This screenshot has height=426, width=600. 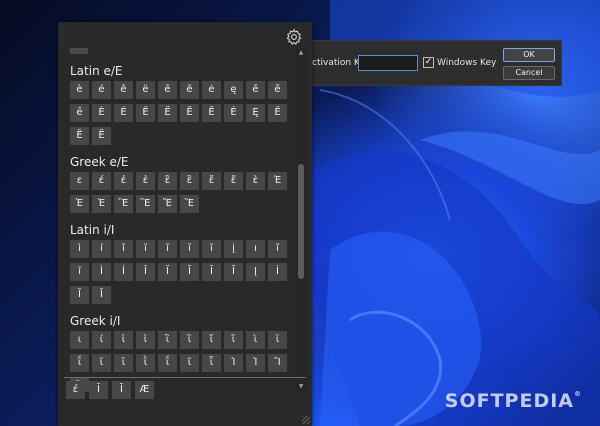 I want to click on activation-key-input, so click(x=388, y=63).